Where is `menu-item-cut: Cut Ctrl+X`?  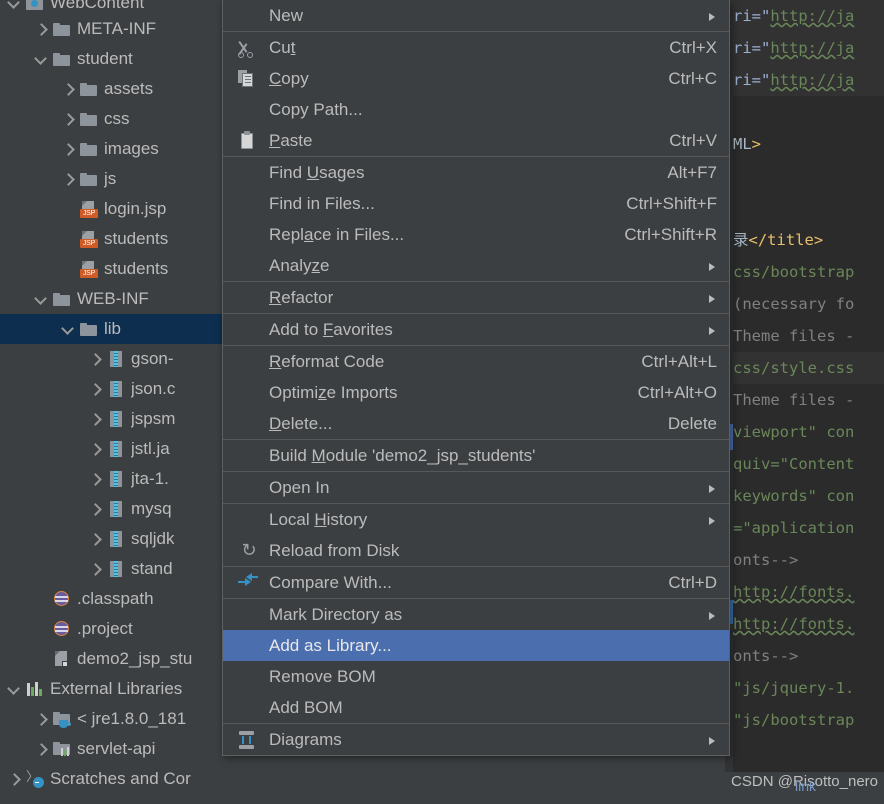 menu-item-cut: Cut Ctrl+X is located at coordinates (476, 47).